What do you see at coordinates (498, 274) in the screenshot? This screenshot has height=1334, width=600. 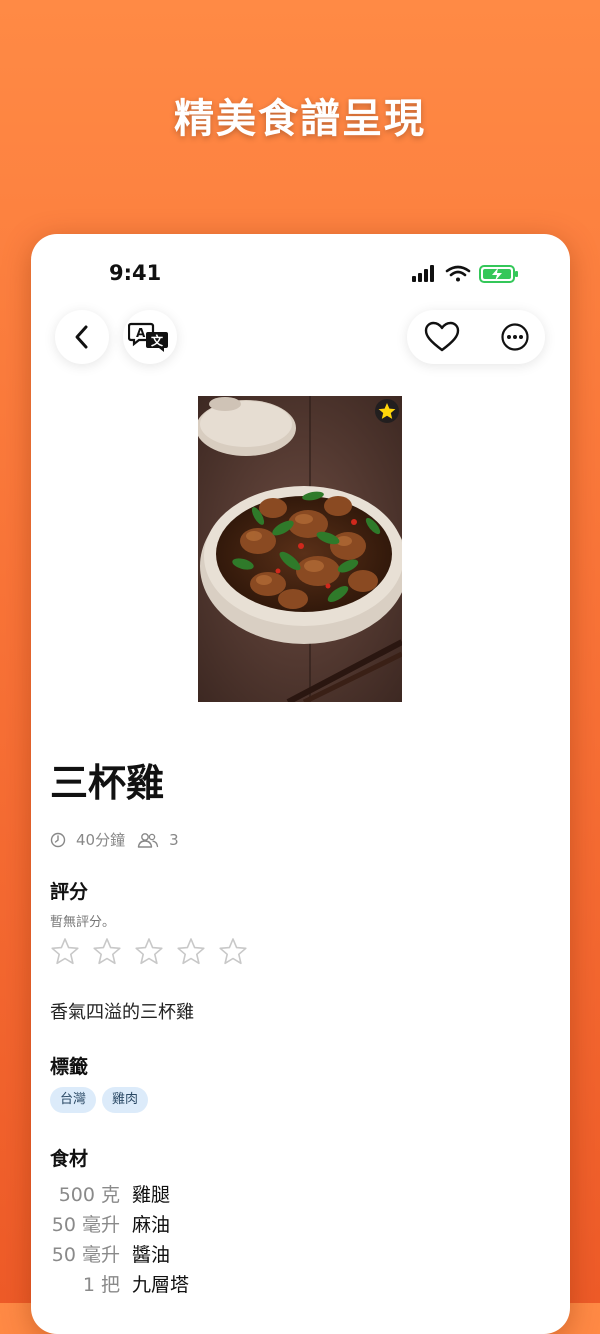 I see `battery-icon` at bounding box center [498, 274].